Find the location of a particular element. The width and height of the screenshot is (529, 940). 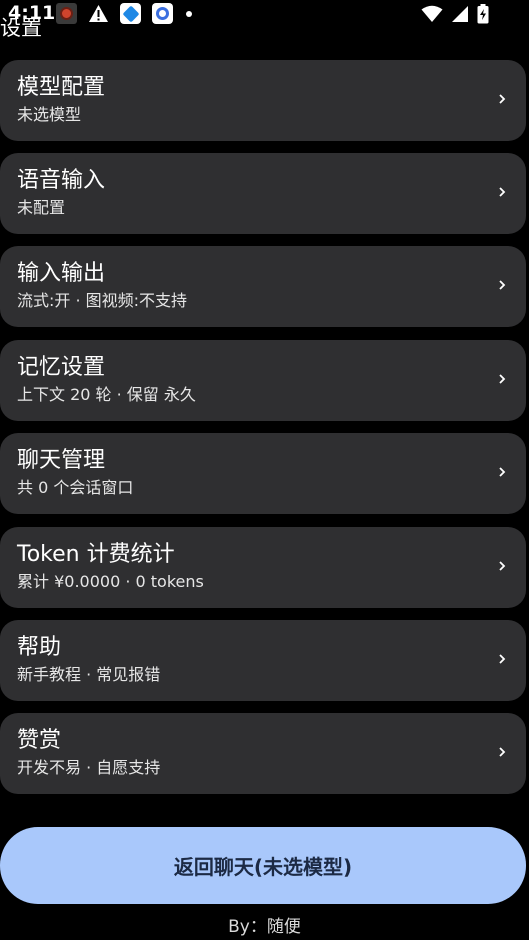

settings-item-subtitle: 累计 ¥0.0000 · 0 tokens is located at coordinates (110, 581).